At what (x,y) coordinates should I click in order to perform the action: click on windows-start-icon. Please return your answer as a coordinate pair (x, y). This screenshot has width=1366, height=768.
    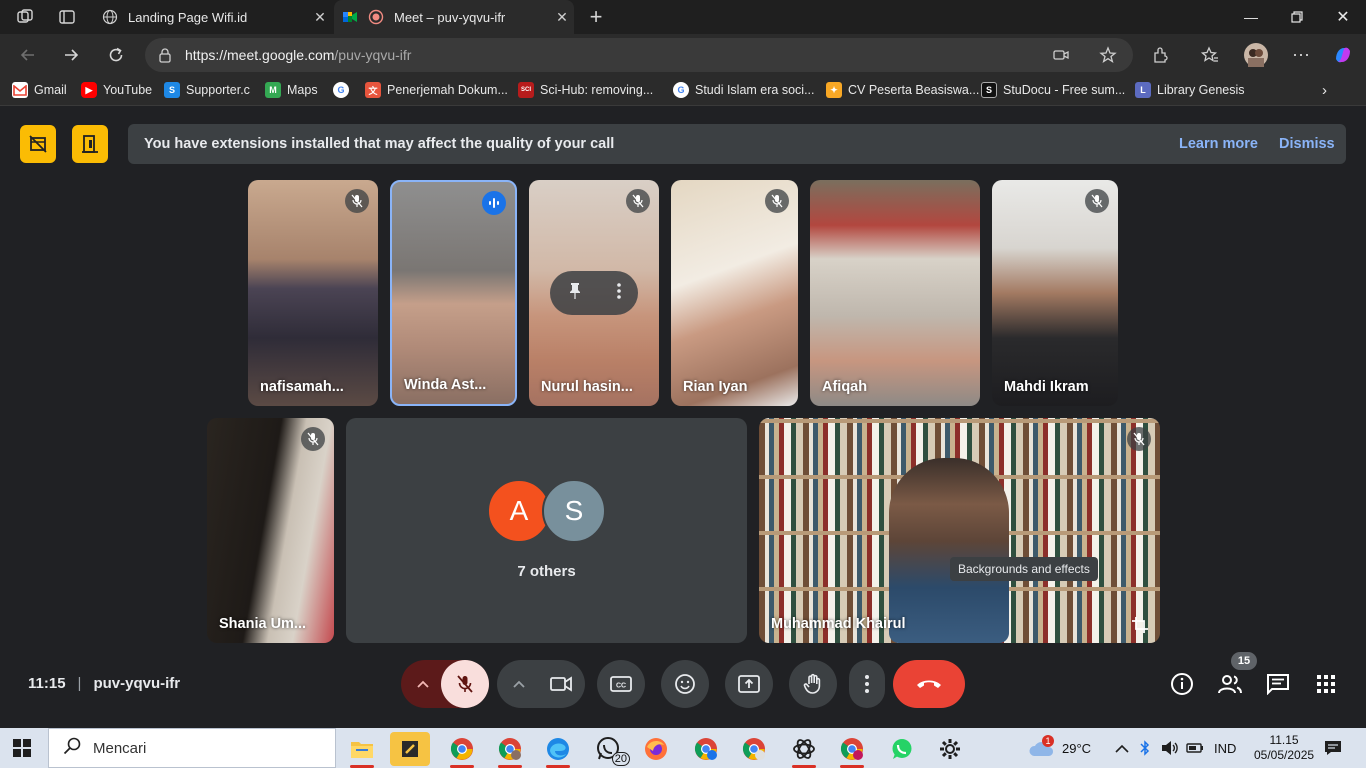
    Looking at the image, I should click on (22, 750).